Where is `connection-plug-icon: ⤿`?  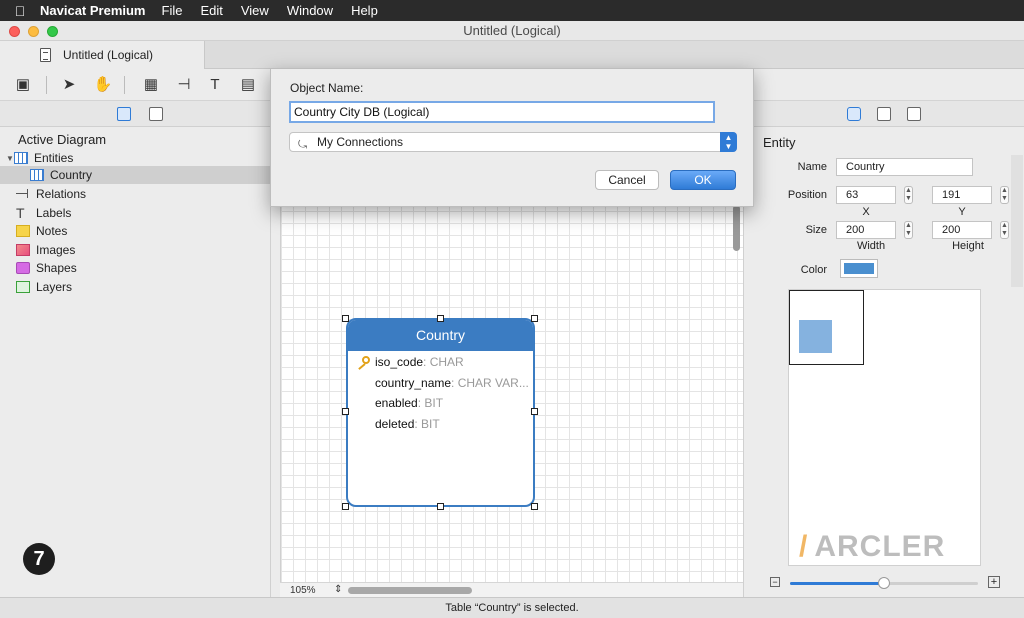
connection-plug-icon: ⤿ is located at coordinates (303, 145).